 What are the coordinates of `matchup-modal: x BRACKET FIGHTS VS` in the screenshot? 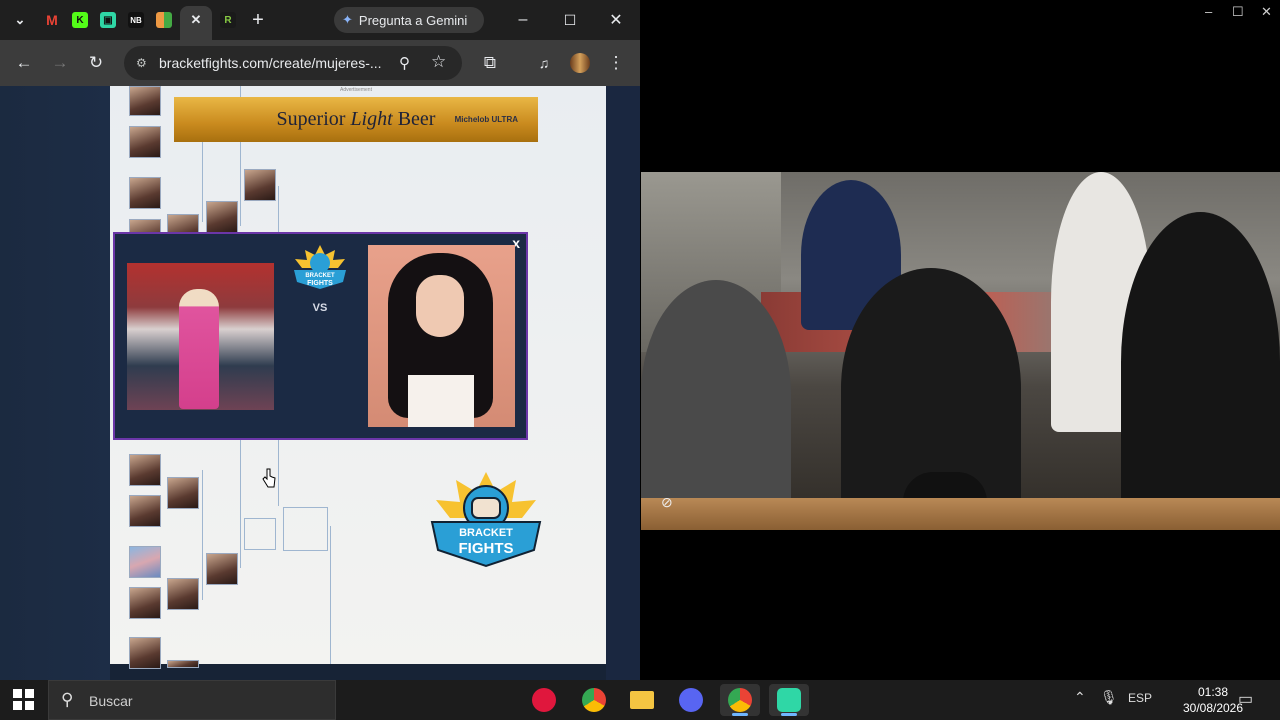 It's located at (320, 336).